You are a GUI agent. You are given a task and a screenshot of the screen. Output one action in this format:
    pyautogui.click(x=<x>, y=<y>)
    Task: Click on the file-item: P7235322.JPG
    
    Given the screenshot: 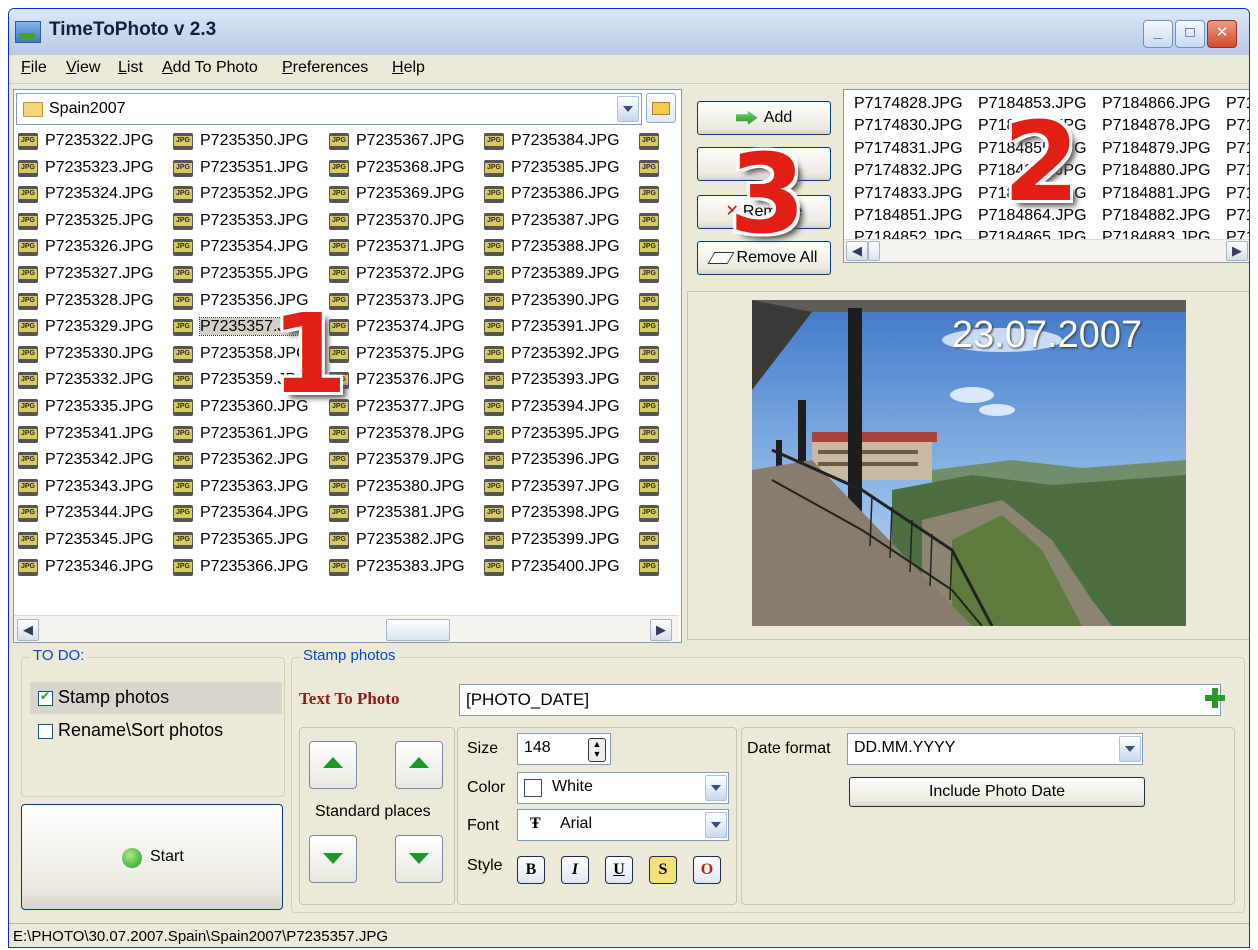 What is the action you would take?
    pyautogui.click(x=93, y=141)
    